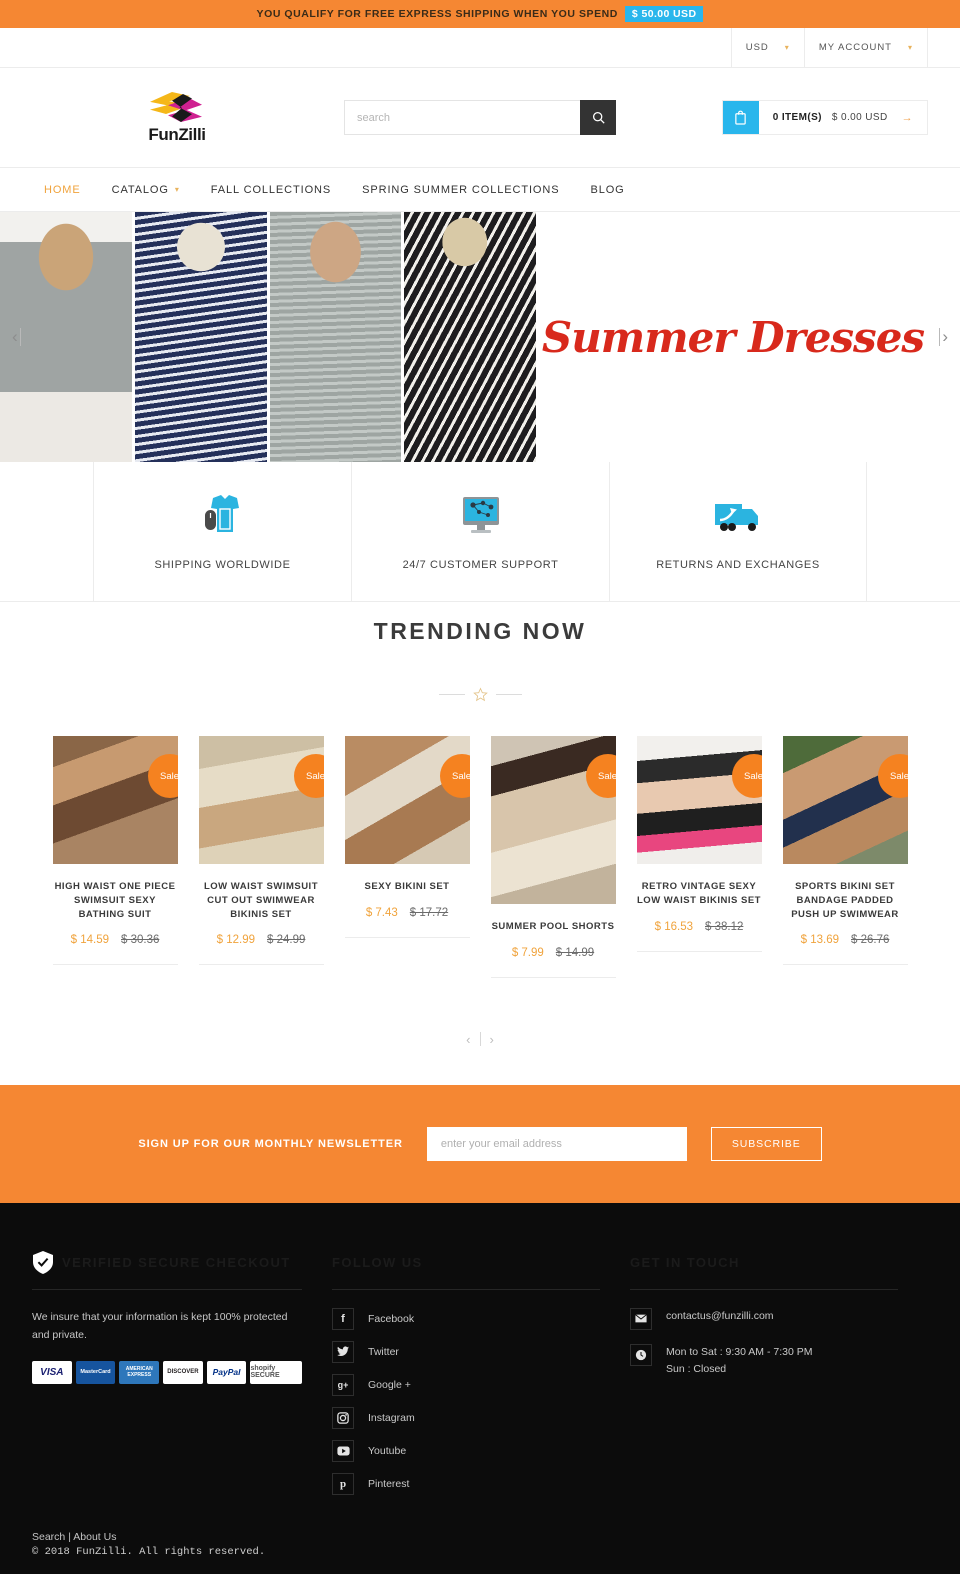  Describe the element at coordinates (480, 48) in the screenshot. I see `utility-bar: USD ▾ MY ACCOUNT ▾` at that location.